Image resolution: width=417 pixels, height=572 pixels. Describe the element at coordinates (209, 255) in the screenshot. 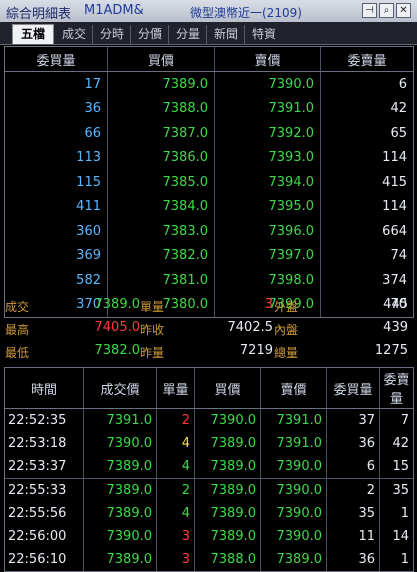

I see `book-row: 369 7382.0 7397.0 74` at that location.